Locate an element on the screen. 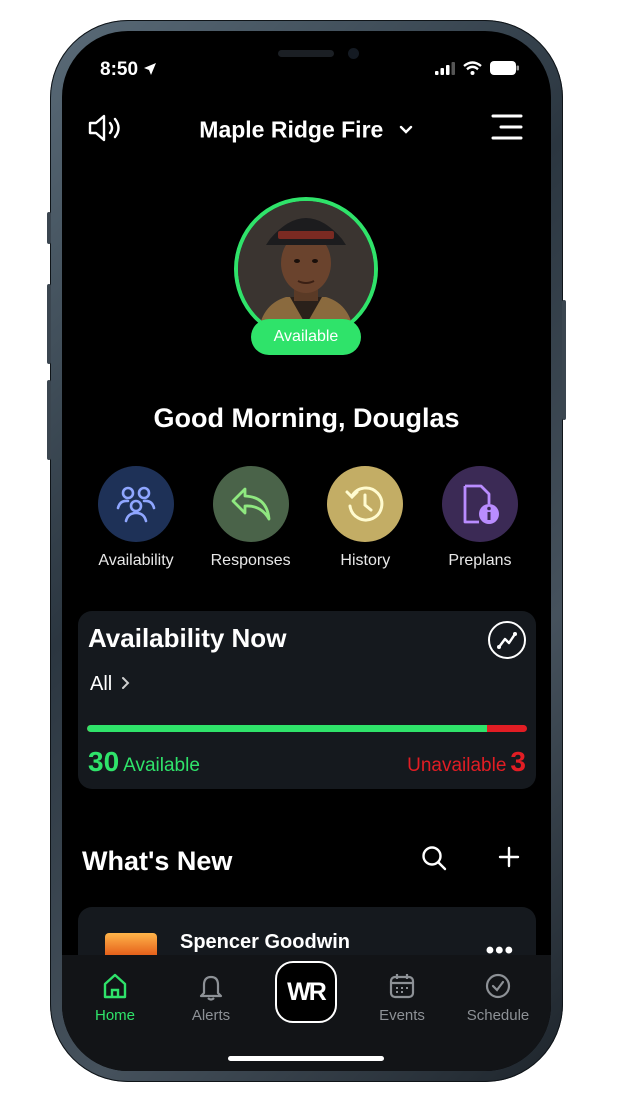 Image resolution: width=619 pixels, height=1100 pixels. tab-schedule-label: Schedule is located at coordinates (498, 1015).